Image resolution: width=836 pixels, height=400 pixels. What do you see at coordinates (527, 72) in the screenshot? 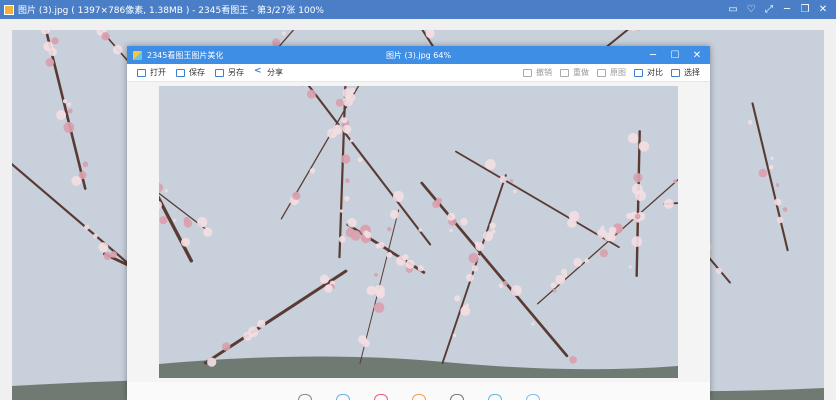
I see `undo-icon` at bounding box center [527, 72].